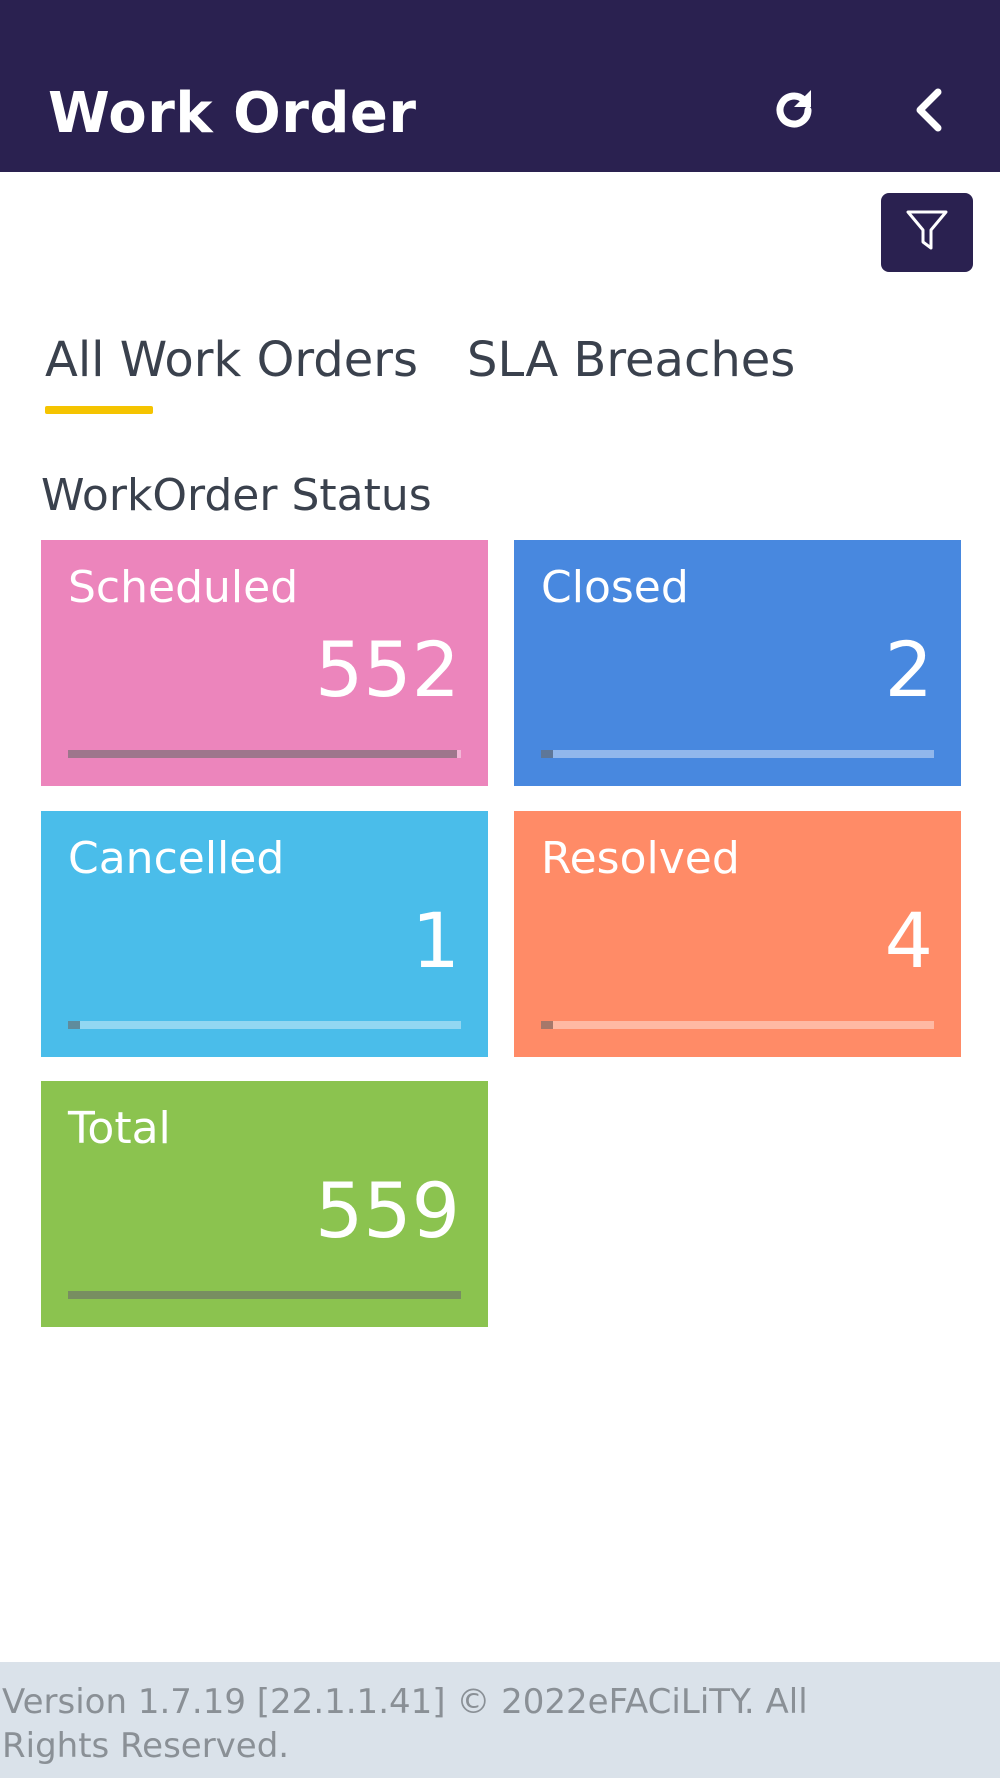 Image resolution: width=1000 pixels, height=1778 pixels. What do you see at coordinates (176, 858) in the screenshot?
I see `card-label: Cancelled` at bounding box center [176, 858].